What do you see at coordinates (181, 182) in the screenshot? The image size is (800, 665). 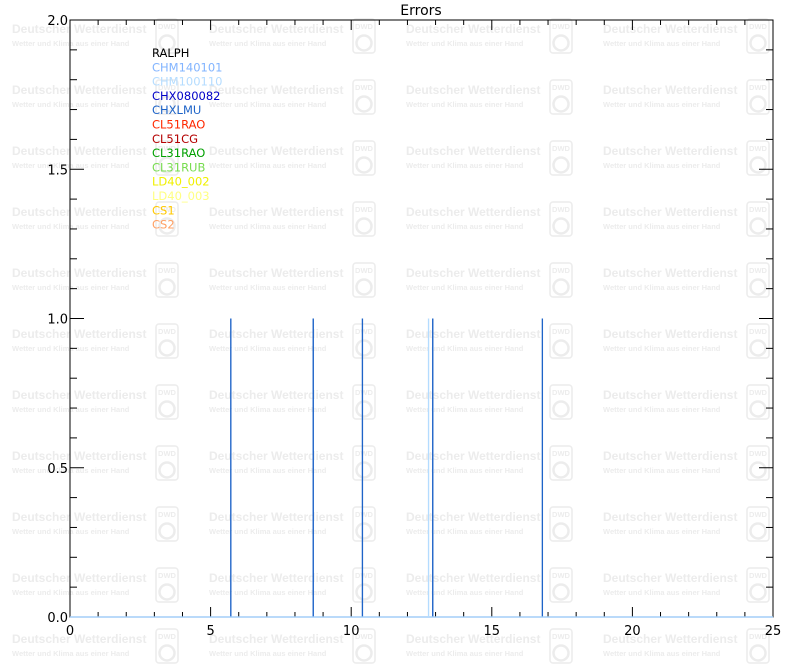 I see `legend-entry: LD40_002` at bounding box center [181, 182].